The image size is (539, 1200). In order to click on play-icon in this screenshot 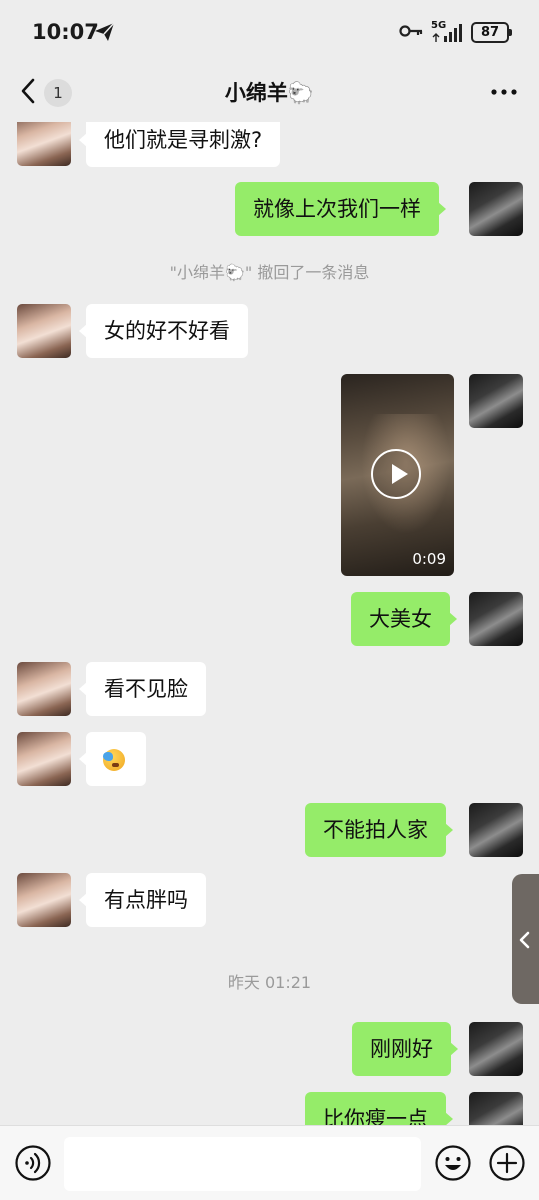, I will do `click(396, 474)`.